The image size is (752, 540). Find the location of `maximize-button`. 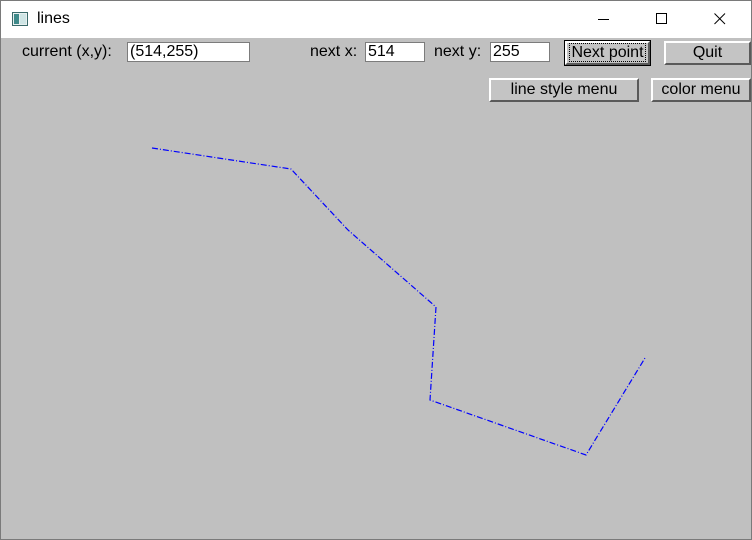

maximize-button is located at coordinates (663, 19).